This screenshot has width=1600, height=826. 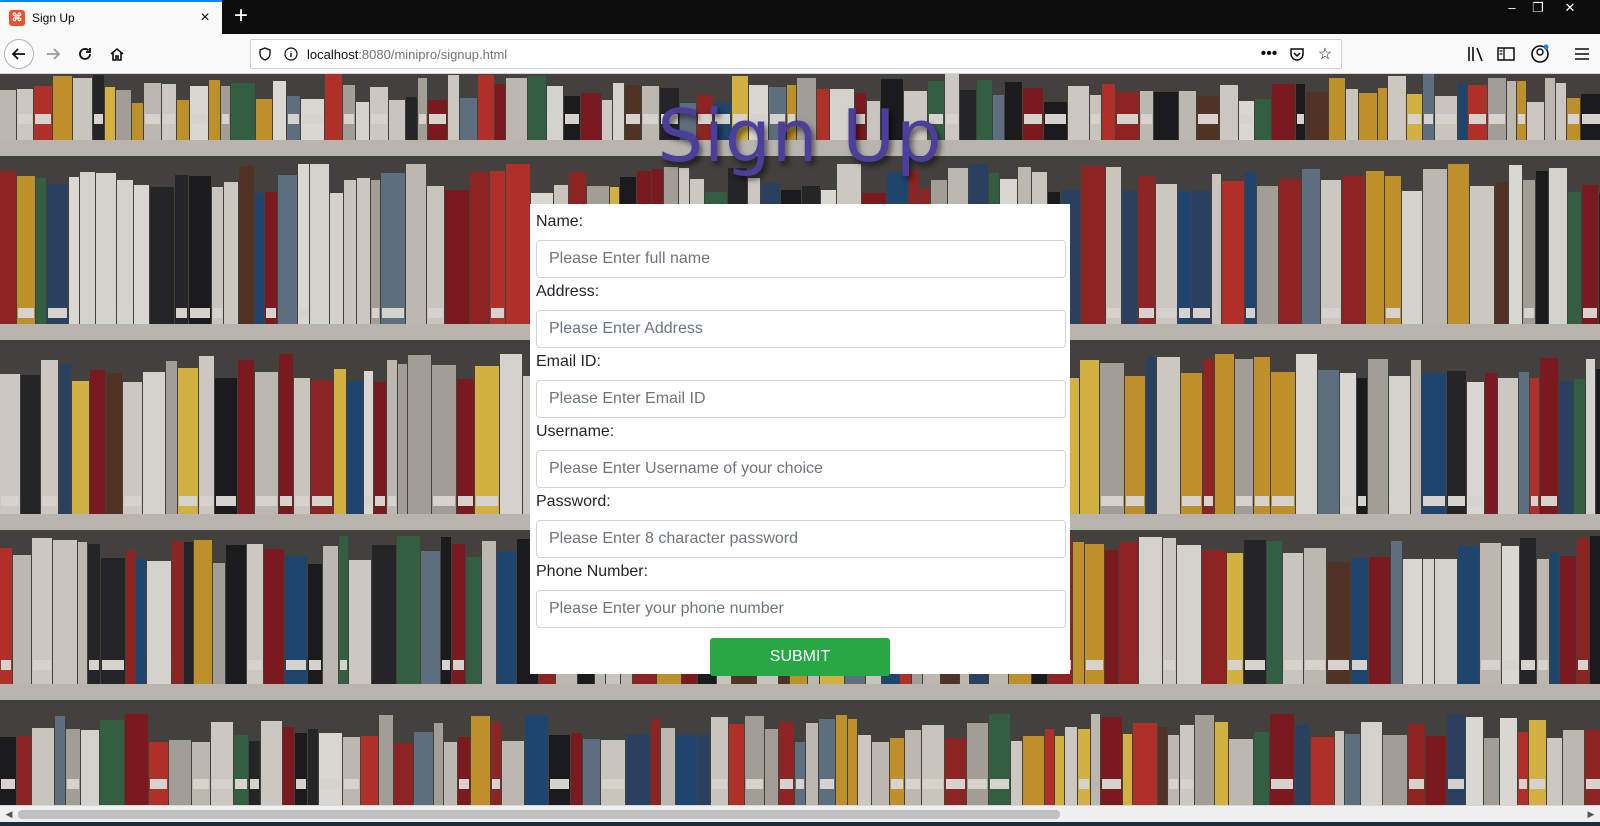 I want to click on reload-icon, so click(x=85, y=54).